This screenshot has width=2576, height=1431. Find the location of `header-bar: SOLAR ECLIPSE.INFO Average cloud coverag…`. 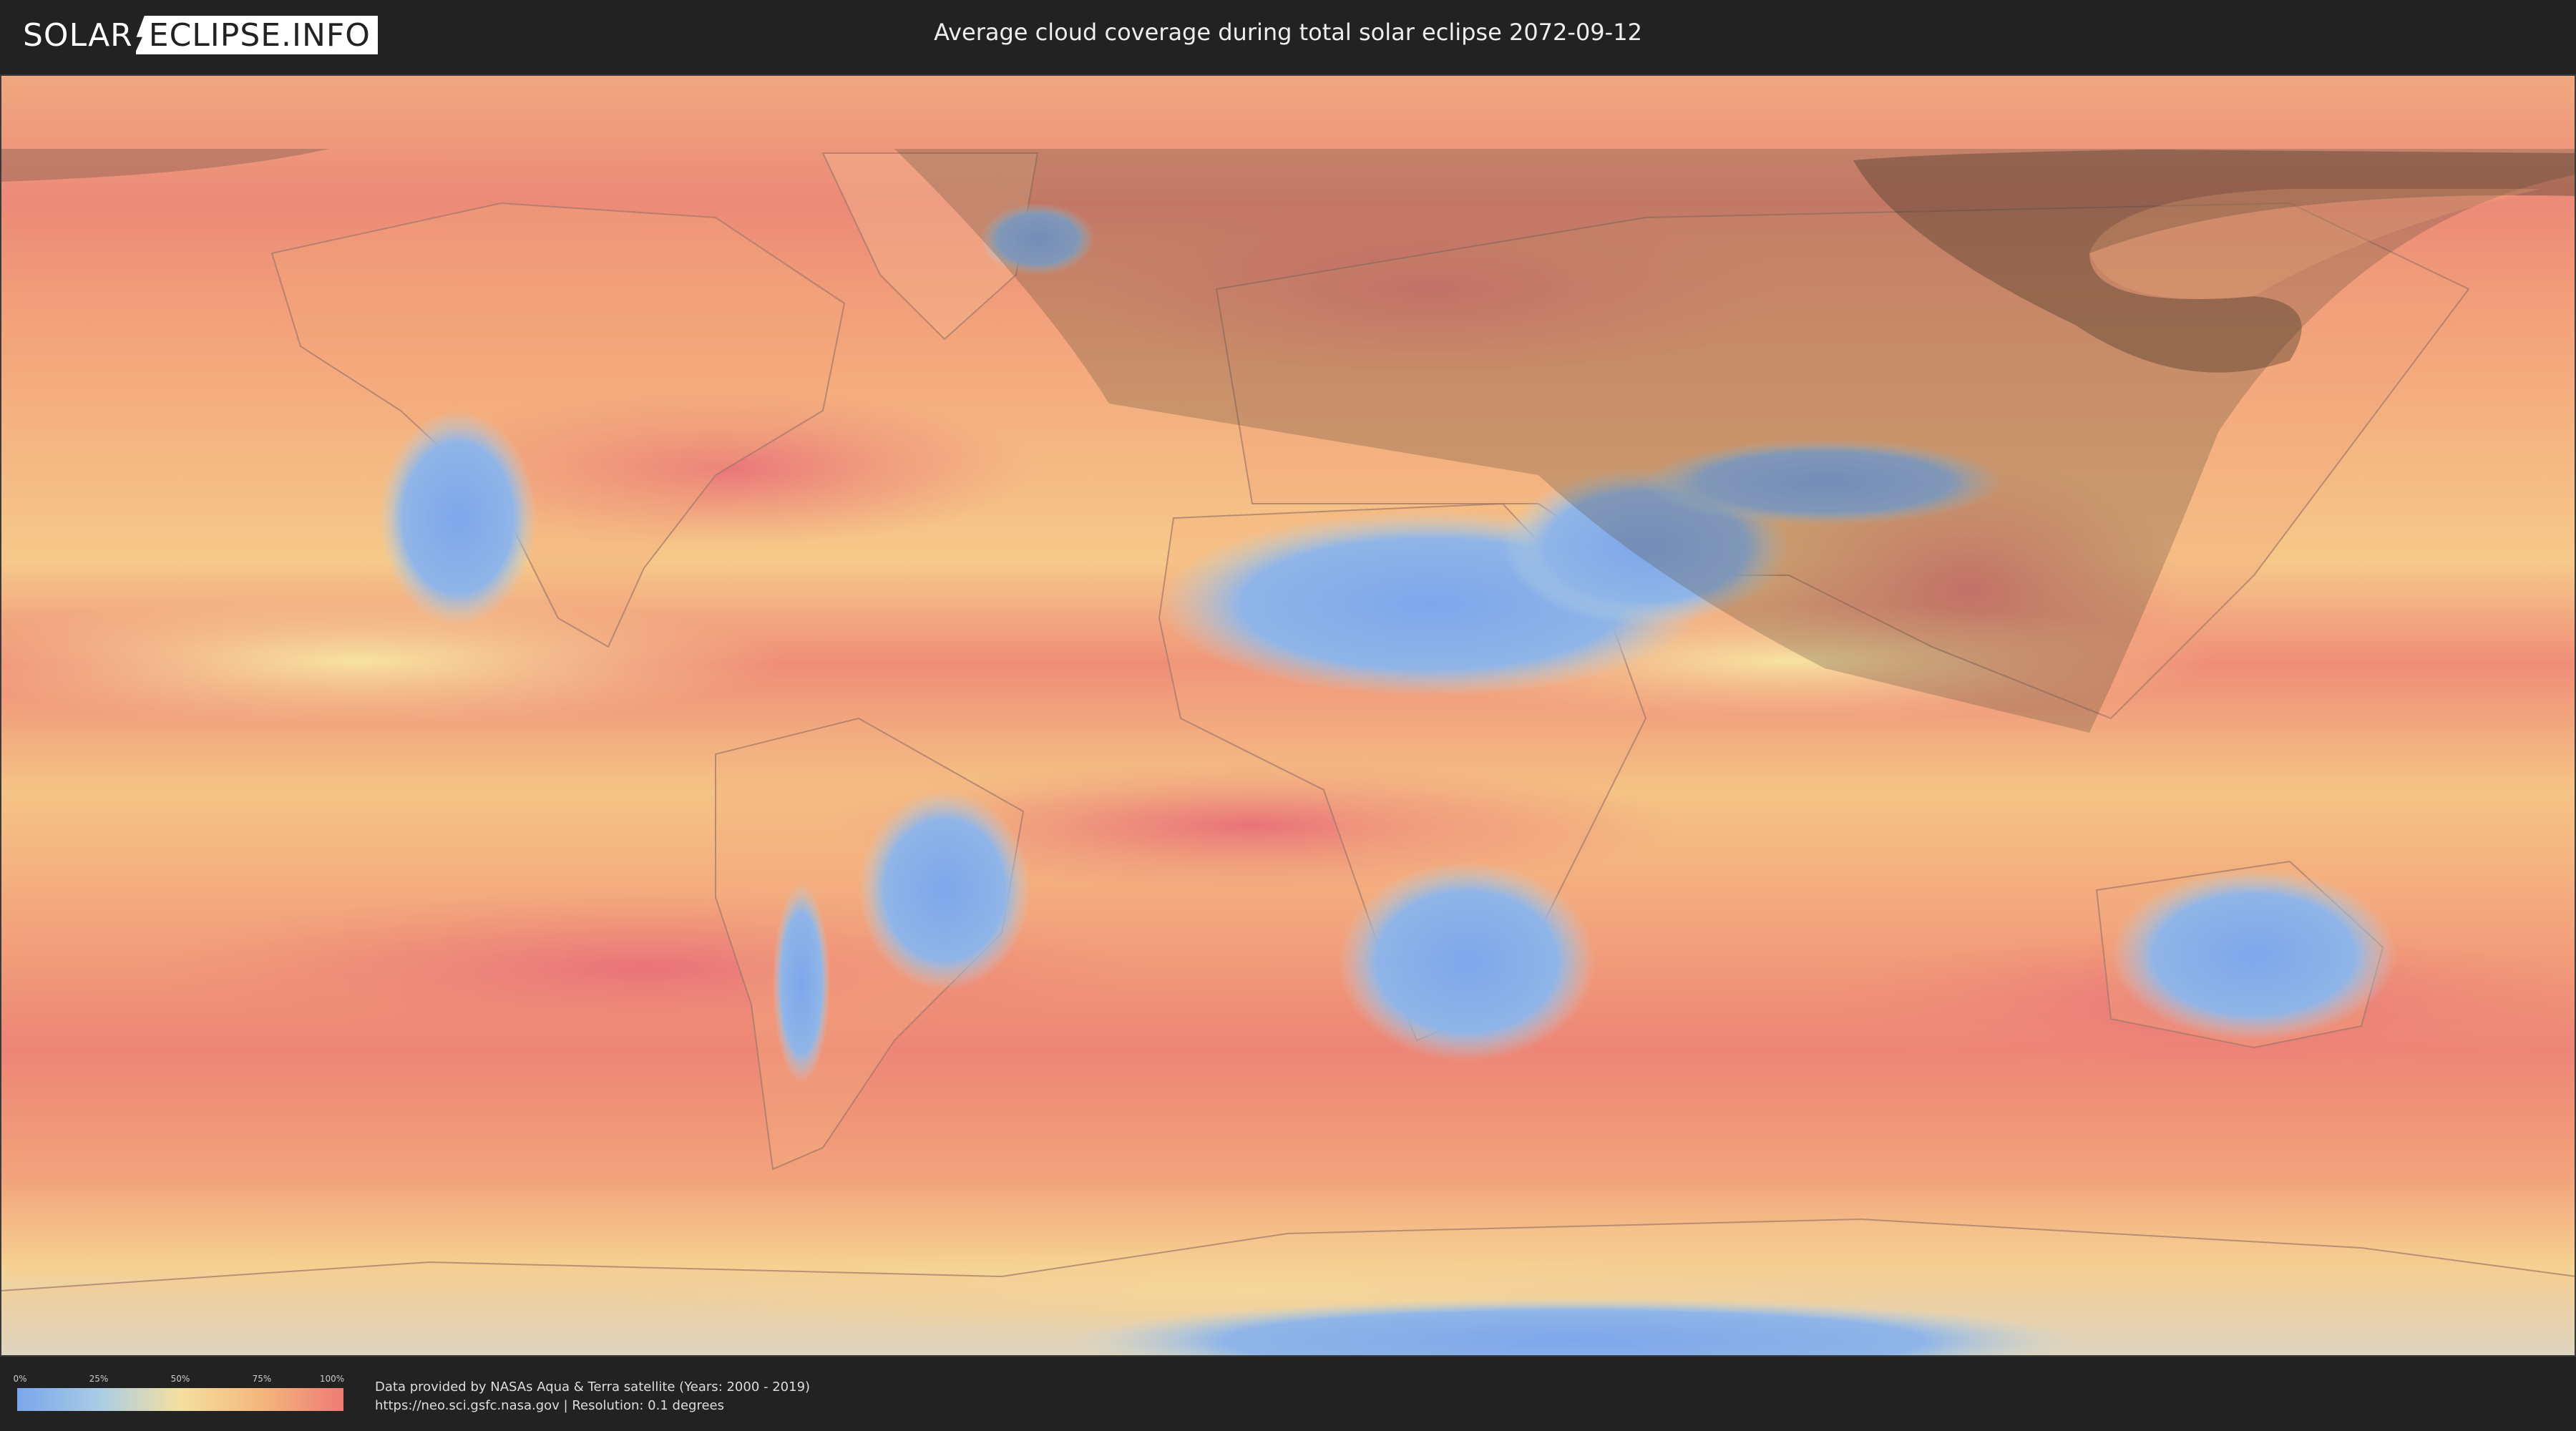

header-bar: SOLAR ECLIPSE.INFO Average cloud coverag… is located at coordinates (1288, 36).